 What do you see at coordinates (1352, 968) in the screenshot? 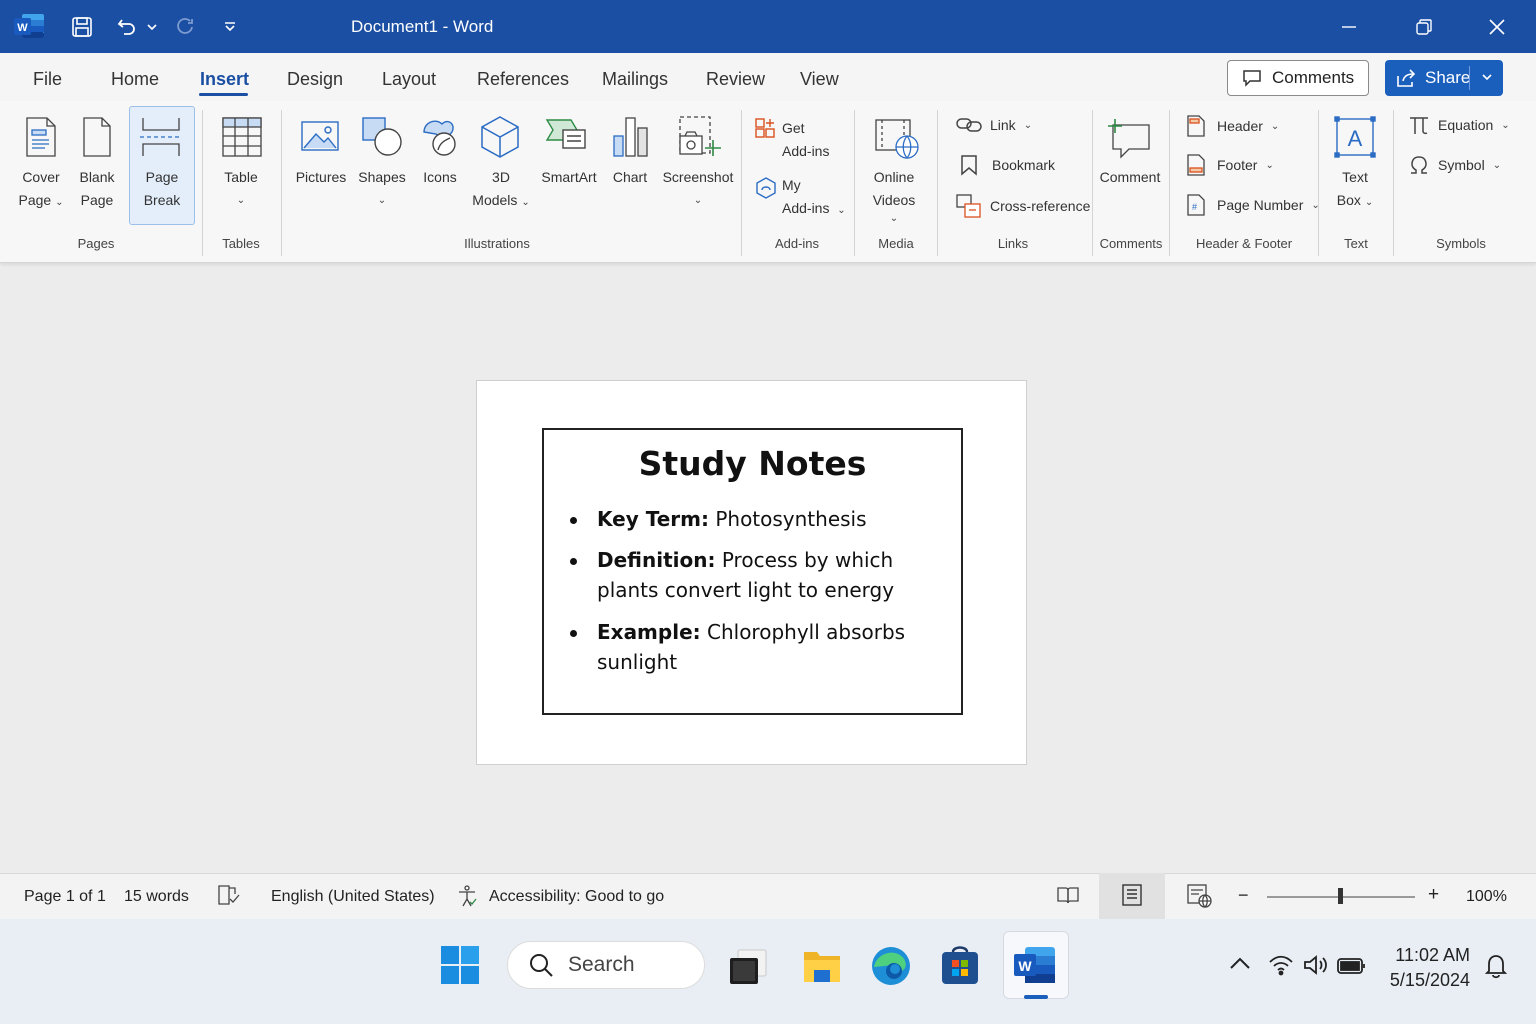
I see `battery-icon` at bounding box center [1352, 968].